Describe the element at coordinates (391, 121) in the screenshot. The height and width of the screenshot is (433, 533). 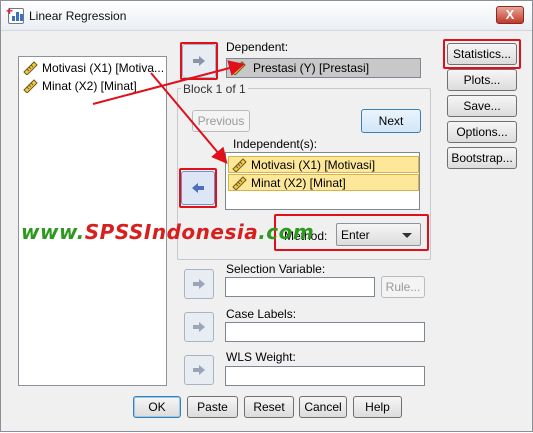
I see `next-button: Next` at that location.